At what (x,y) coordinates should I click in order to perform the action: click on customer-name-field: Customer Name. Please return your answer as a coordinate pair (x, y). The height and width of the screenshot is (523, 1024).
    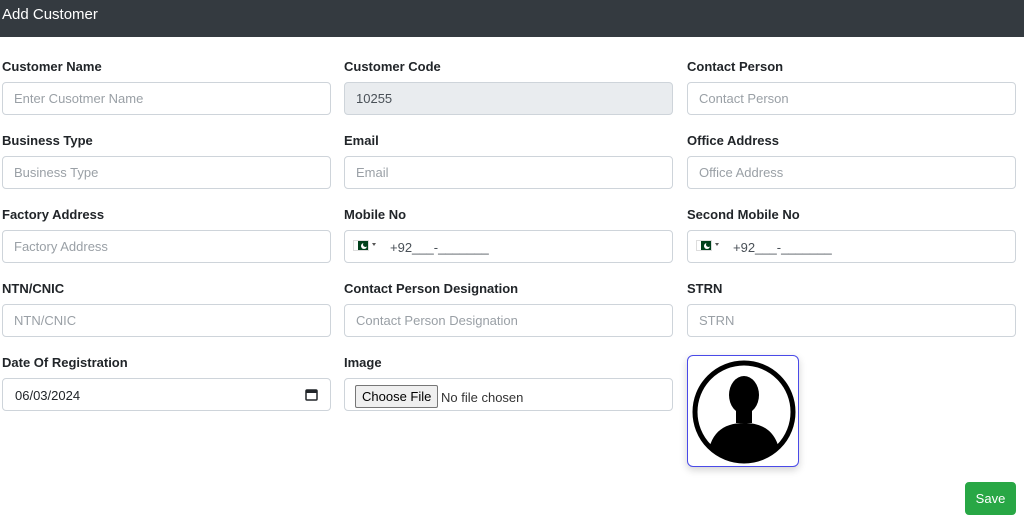
    Looking at the image, I should click on (166, 86).